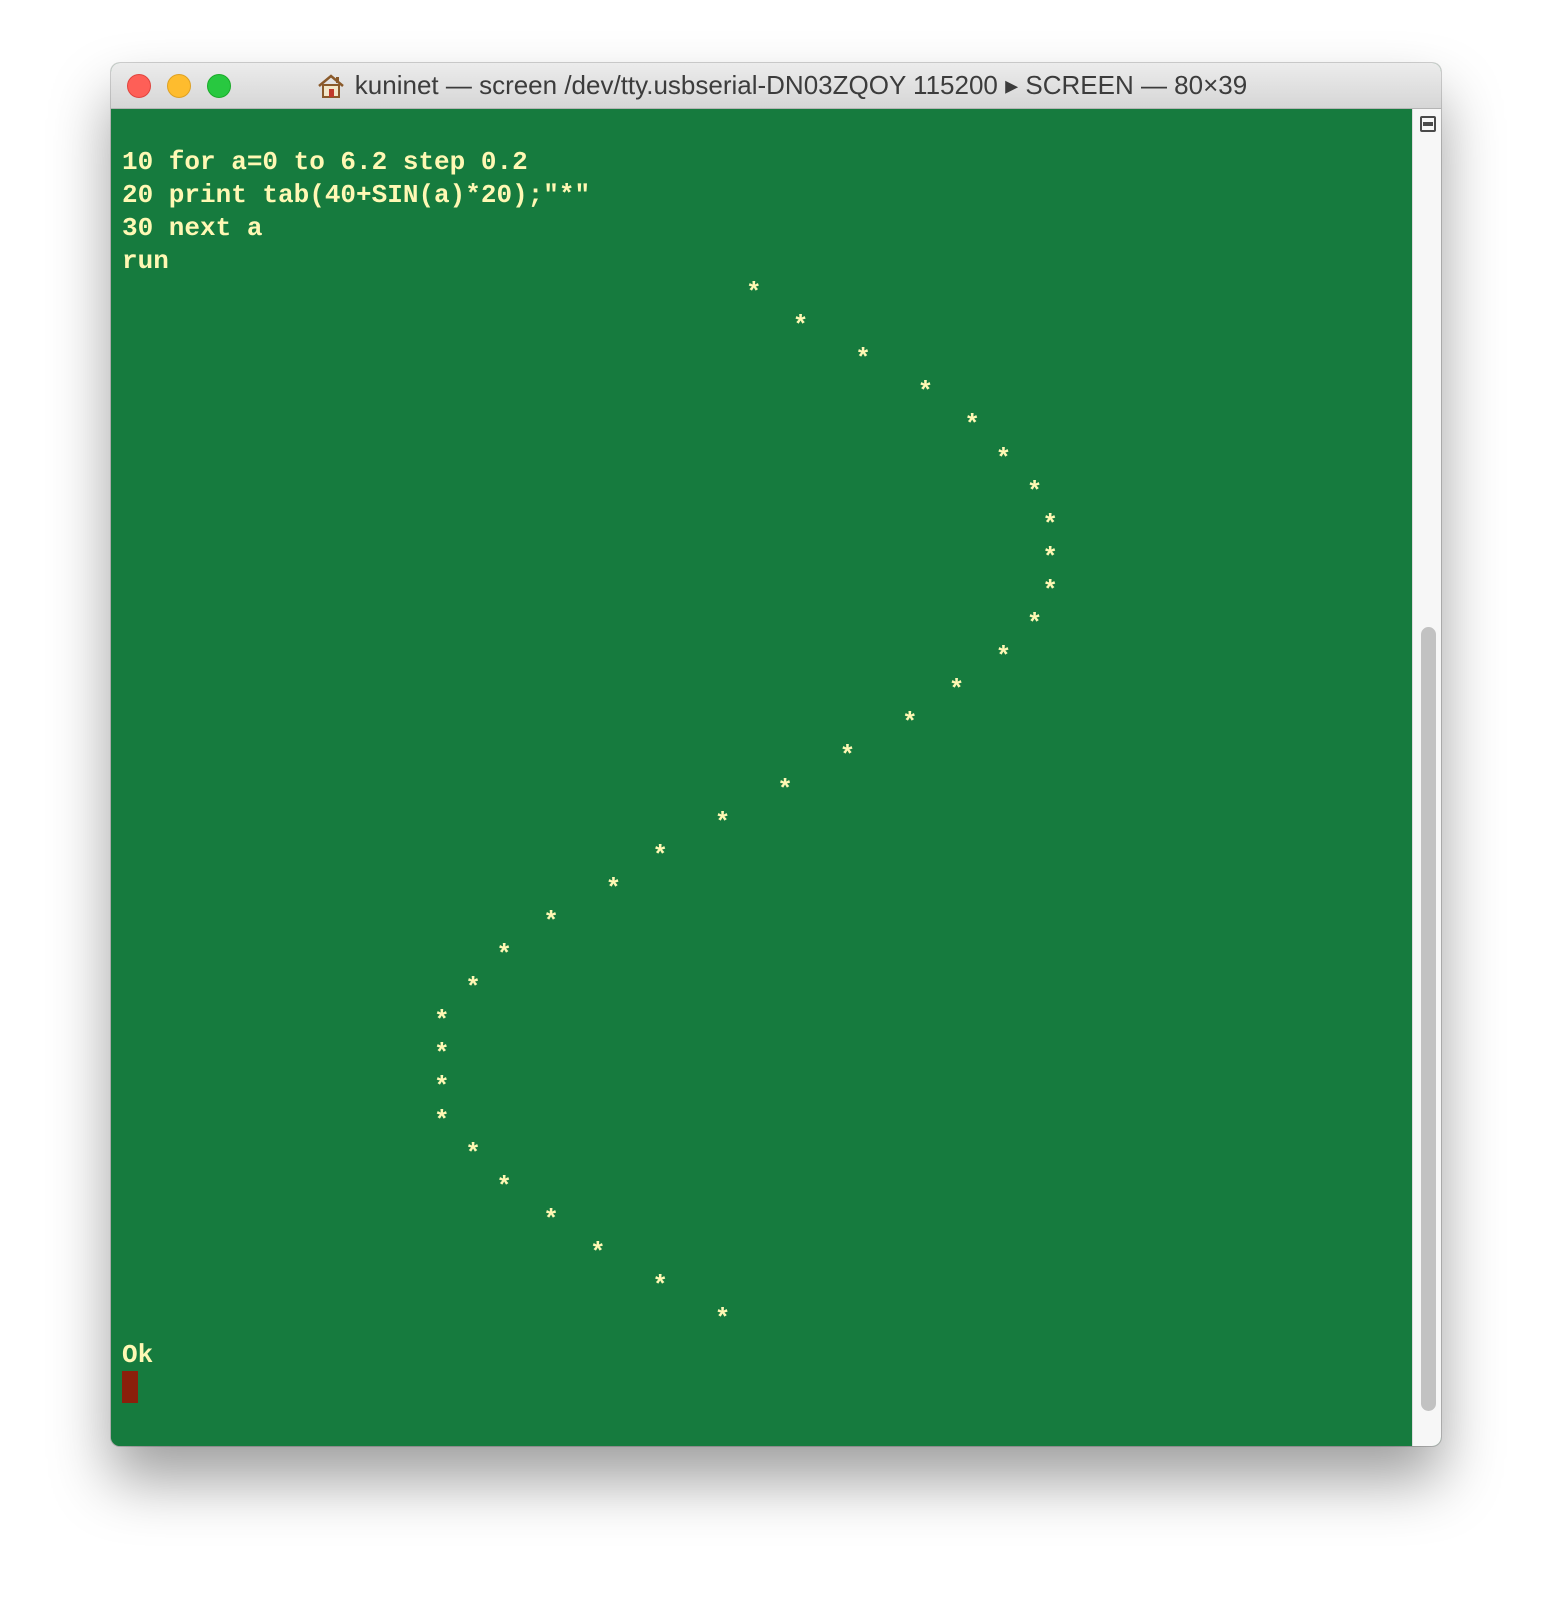  What do you see at coordinates (192, 228) in the screenshot?
I see `program-line: 30 next a` at bounding box center [192, 228].